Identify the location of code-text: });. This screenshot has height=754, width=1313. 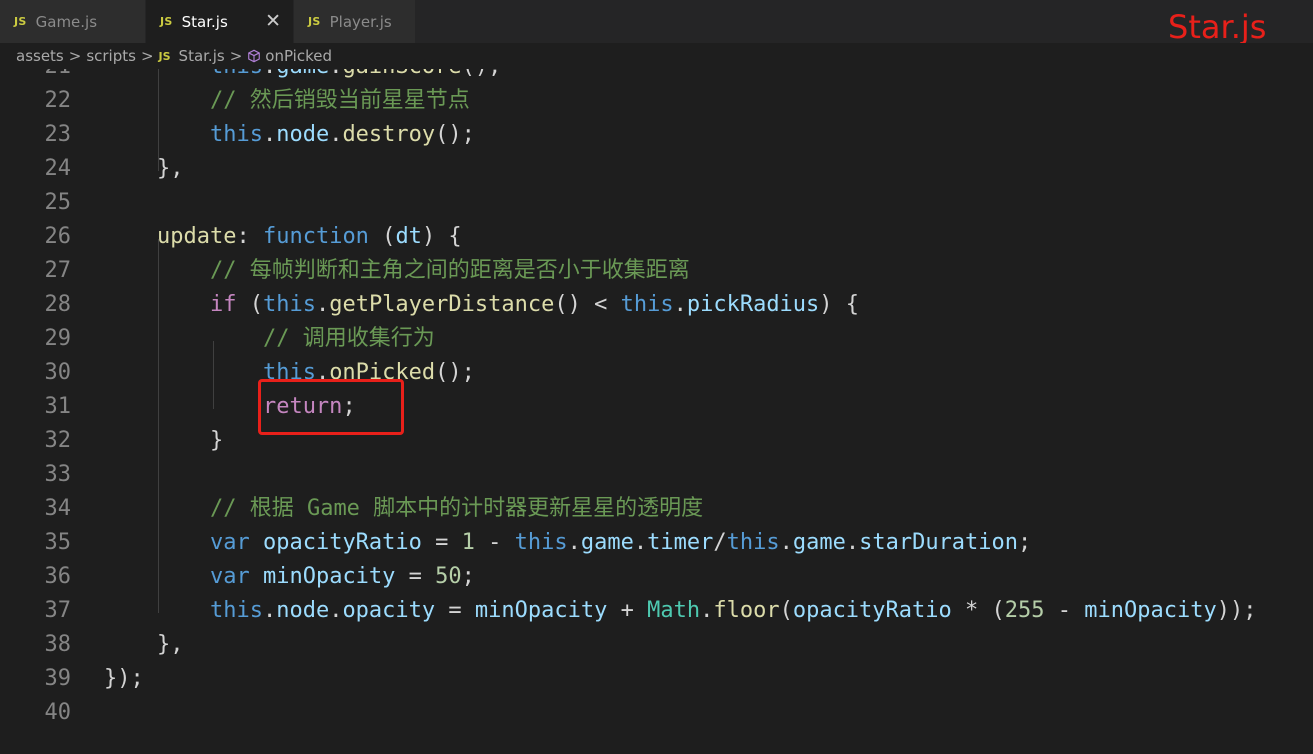
(124, 679).